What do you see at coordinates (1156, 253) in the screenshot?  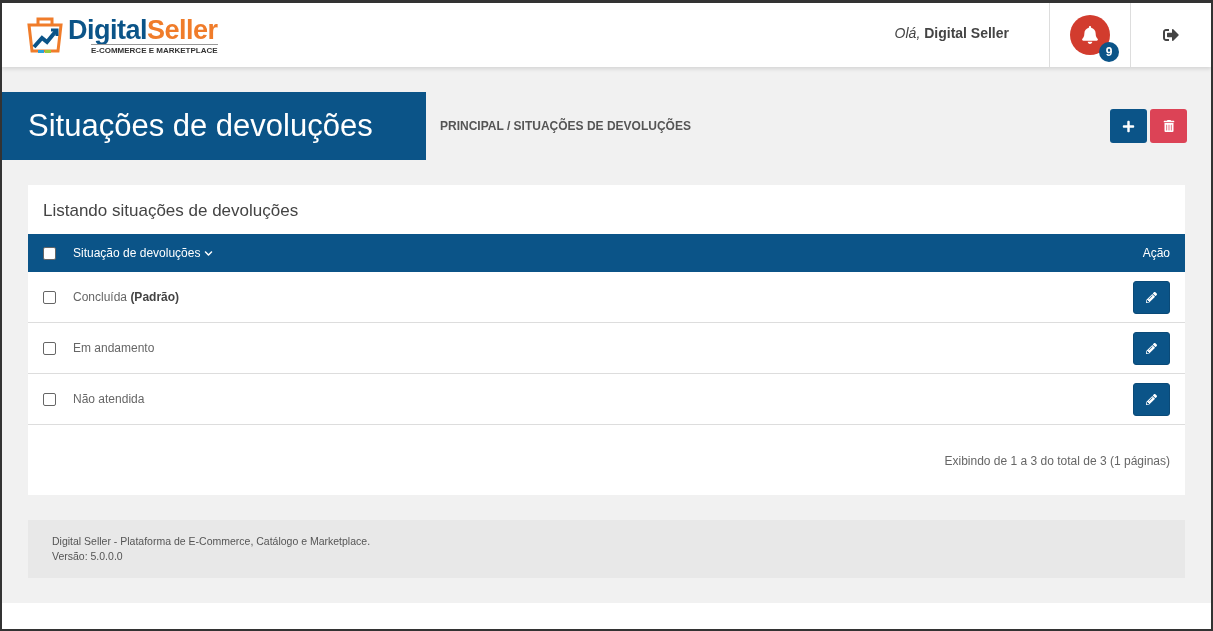 I see `column-header: Ação` at bounding box center [1156, 253].